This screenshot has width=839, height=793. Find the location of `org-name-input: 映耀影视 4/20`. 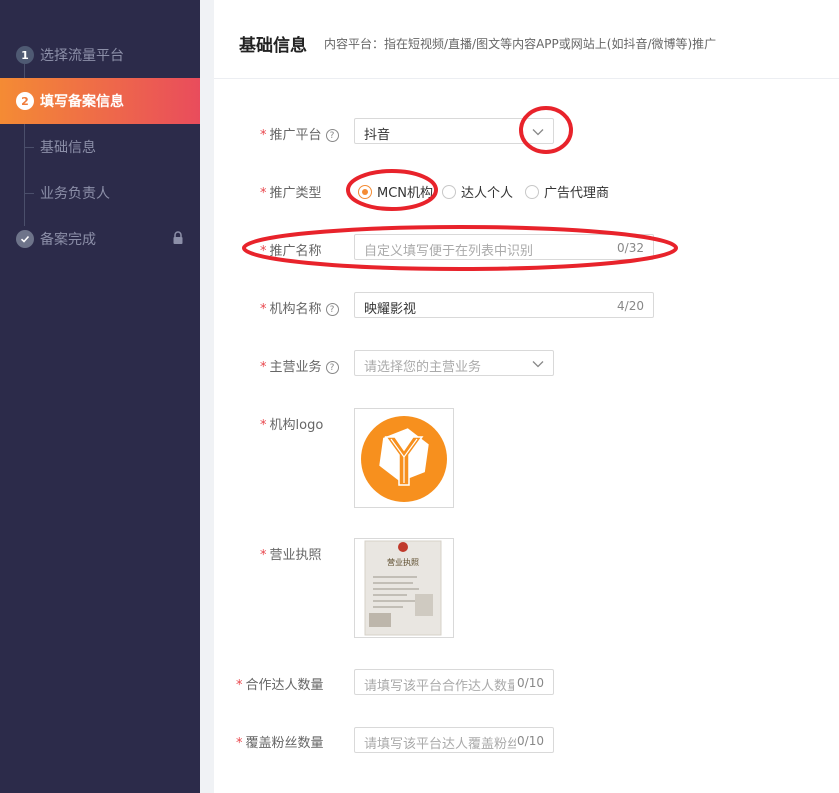

org-name-input: 映耀影视 4/20 is located at coordinates (504, 305).